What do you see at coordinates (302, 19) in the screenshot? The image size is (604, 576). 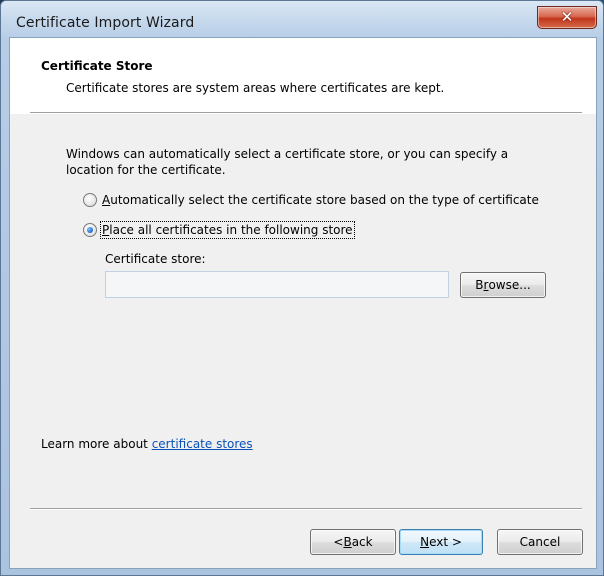 I see `title-bar: Certificate Import Wizard ✕` at bounding box center [302, 19].